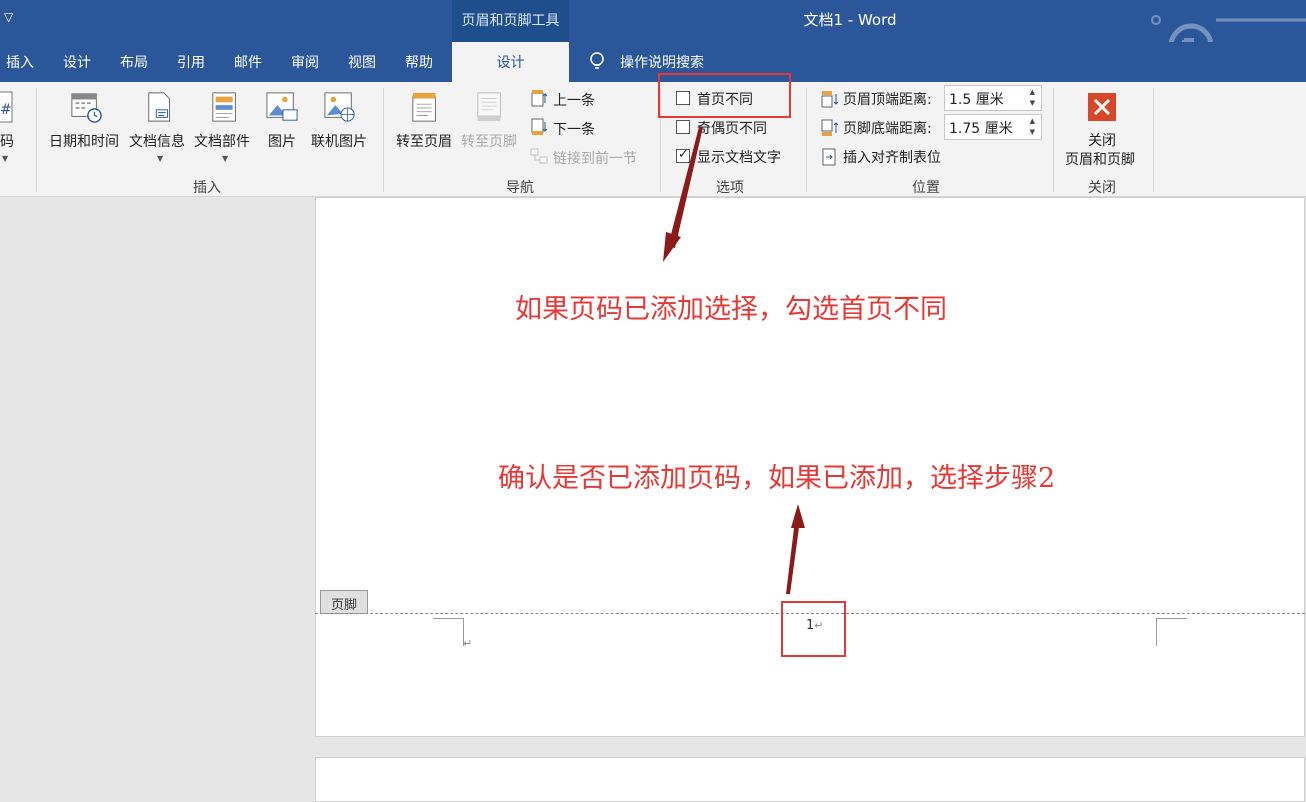  I want to click on quick-access-dropdown-icon: ▽, so click(8, 17).